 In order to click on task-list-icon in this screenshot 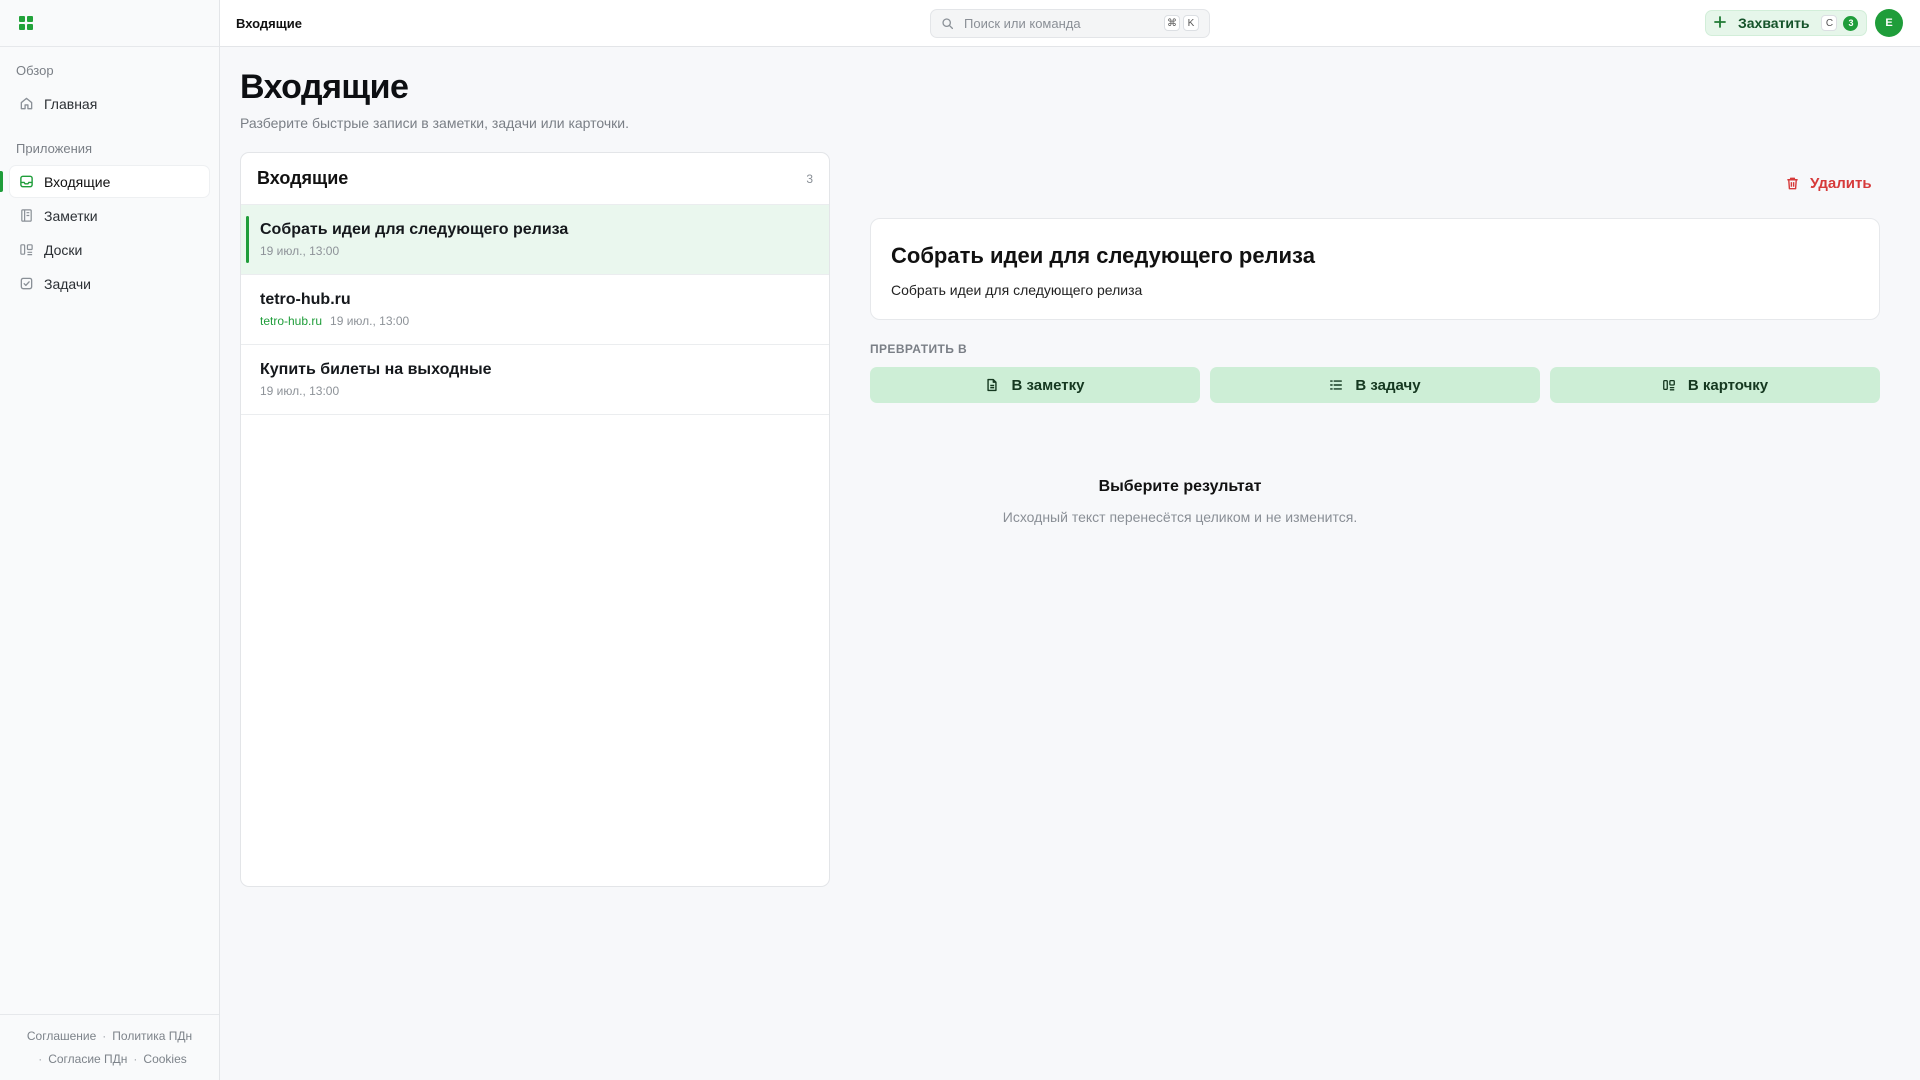, I will do `click(1336, 385)`.